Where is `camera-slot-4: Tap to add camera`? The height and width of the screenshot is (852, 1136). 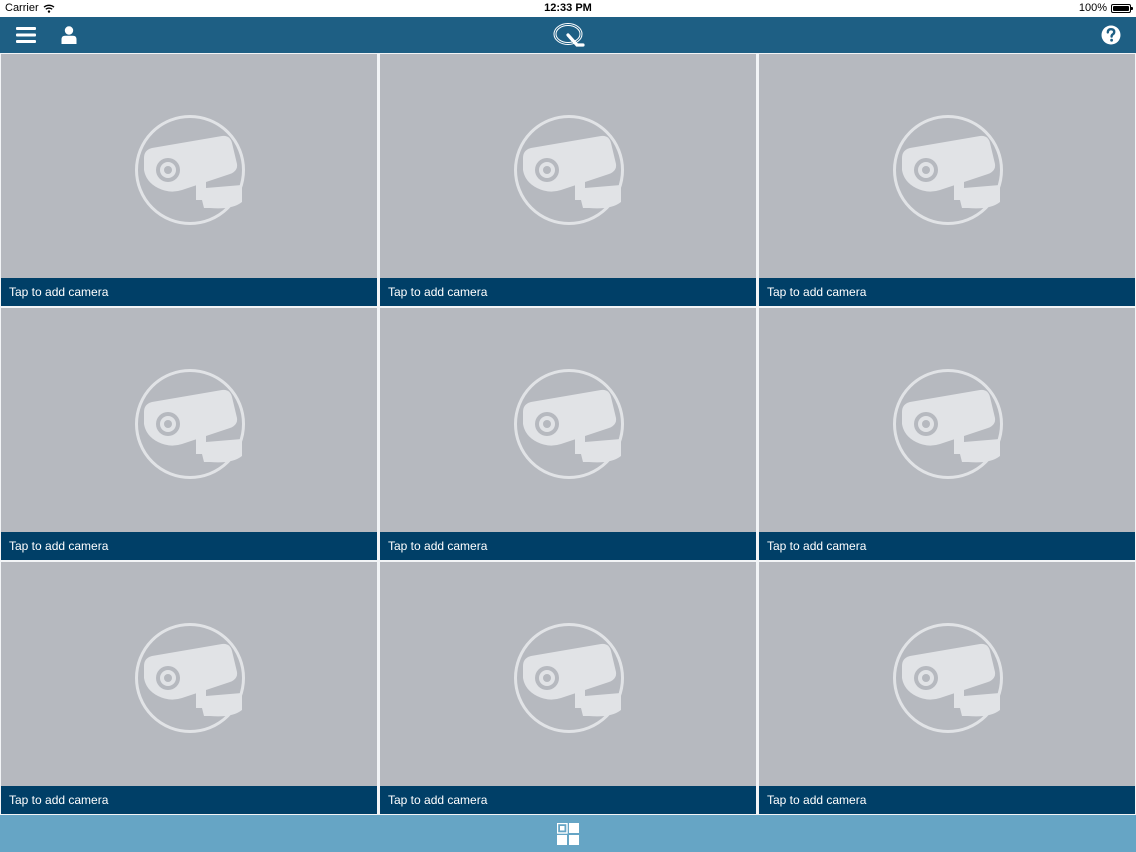 camera-slot-4: Tap to add camera is located at coordinates (189, 434).